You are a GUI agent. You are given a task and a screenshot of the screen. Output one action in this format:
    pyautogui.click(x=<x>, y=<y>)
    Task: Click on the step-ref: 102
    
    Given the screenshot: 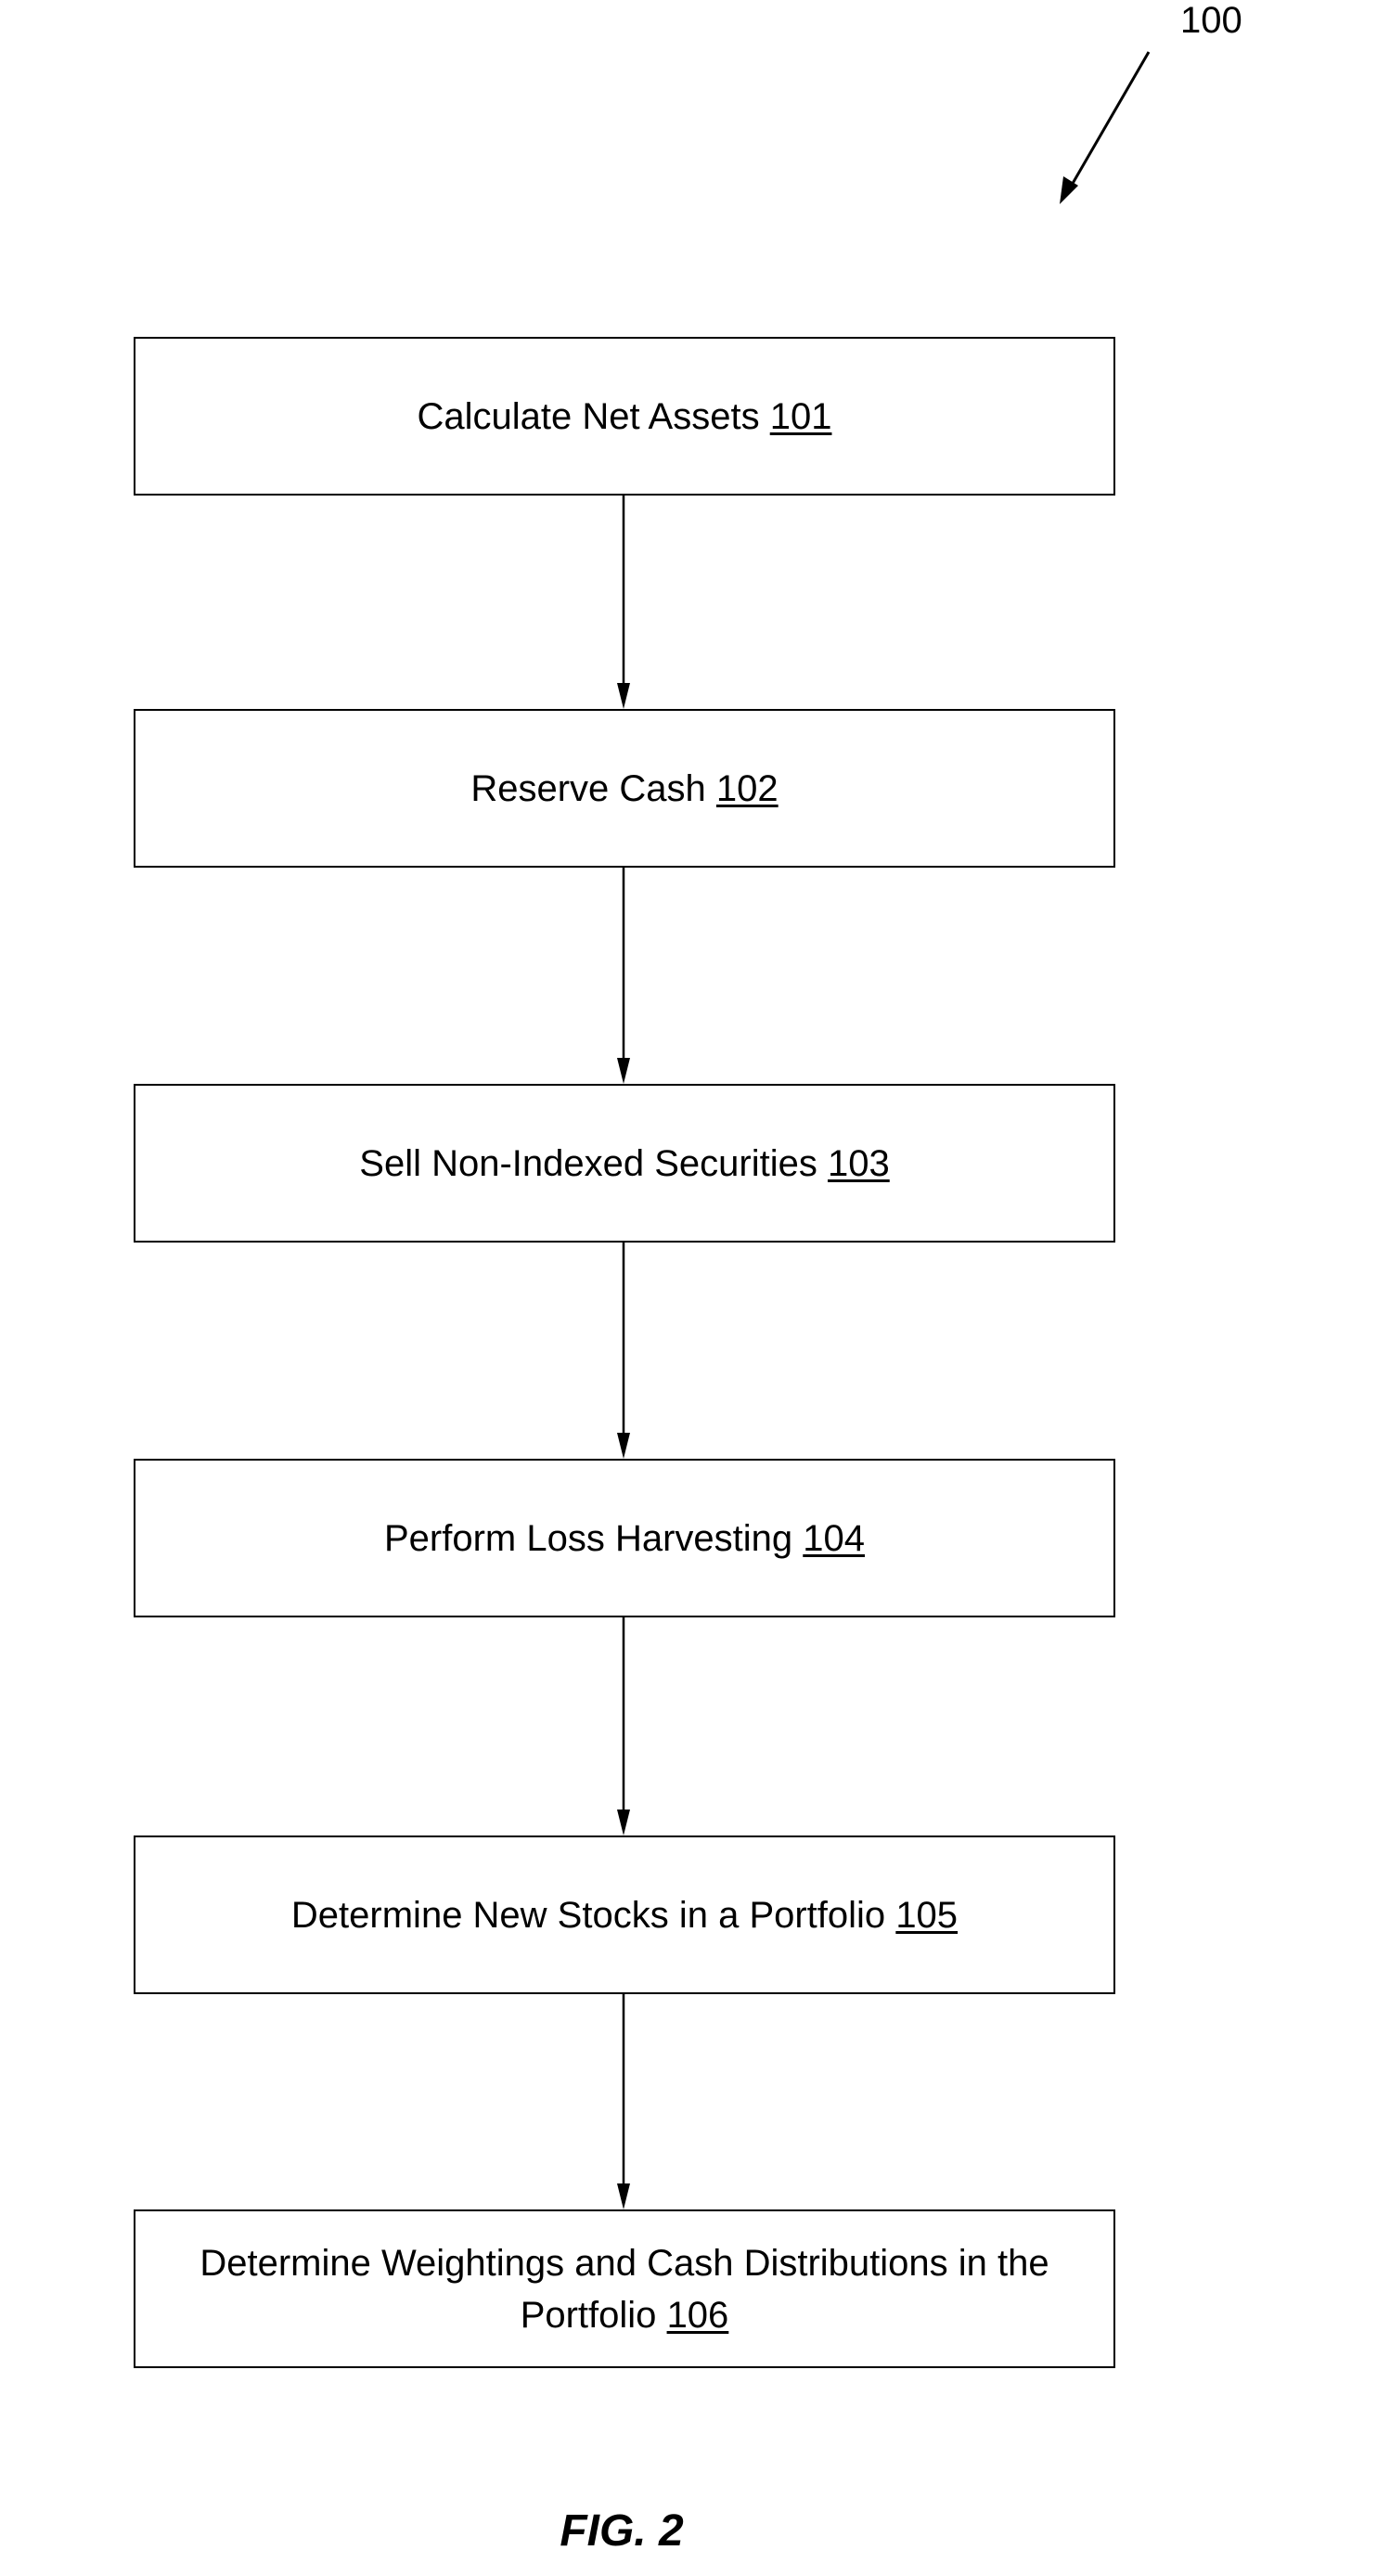 What is the action you would take?
    pyautogui.click(x=747, y=788)
    